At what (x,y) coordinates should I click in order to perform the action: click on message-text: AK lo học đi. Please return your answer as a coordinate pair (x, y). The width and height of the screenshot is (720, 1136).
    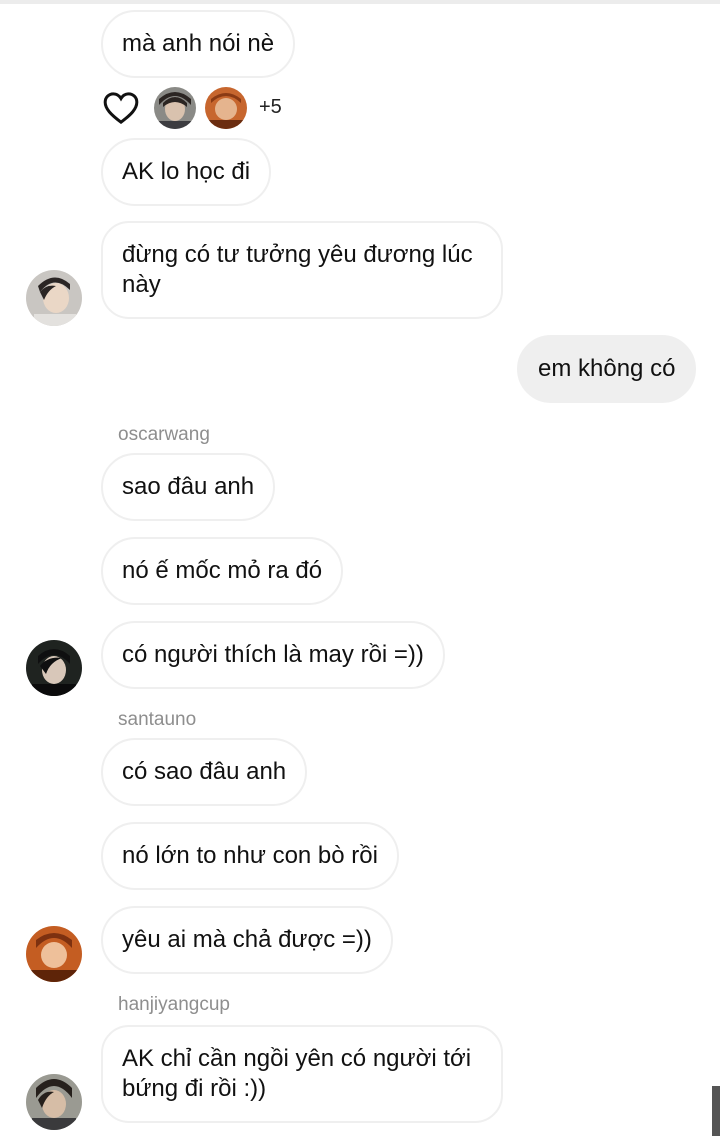
    Looking at the image, I should click on (186, 171).